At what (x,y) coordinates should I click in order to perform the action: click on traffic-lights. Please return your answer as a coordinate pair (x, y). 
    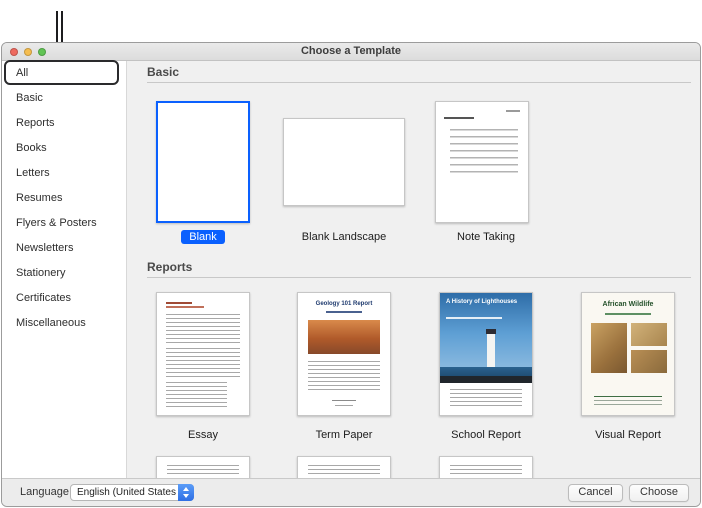
    Looking at the image, I should click on (28, 52).